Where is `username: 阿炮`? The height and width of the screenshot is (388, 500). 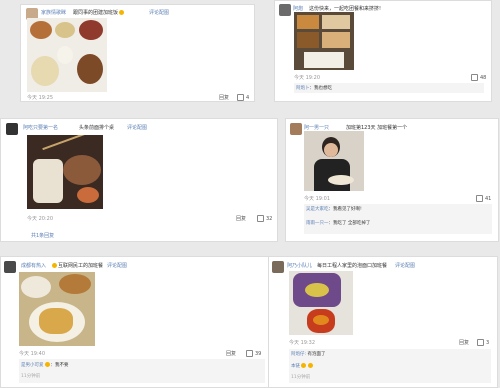
username: 阿炮 is located at coordinates (298, 8).